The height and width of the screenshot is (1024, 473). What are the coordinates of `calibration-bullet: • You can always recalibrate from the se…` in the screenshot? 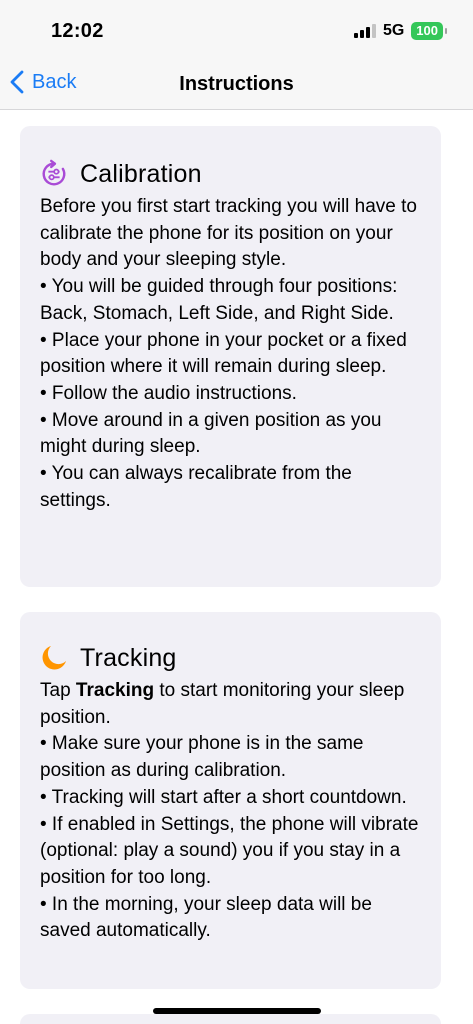 It's located at (196, 487).